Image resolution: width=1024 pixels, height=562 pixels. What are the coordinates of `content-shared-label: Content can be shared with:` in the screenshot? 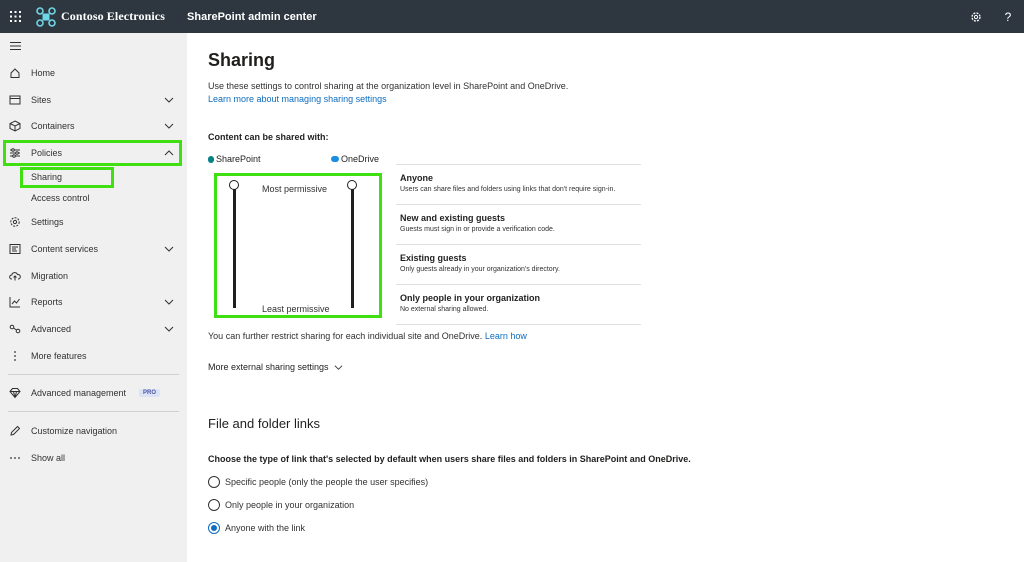 It's located at (268, 137).